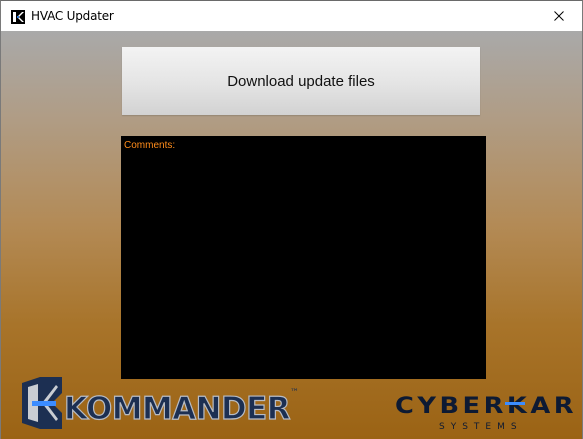  I want to click on window-title: HVAC Updater, so click(72, 16).